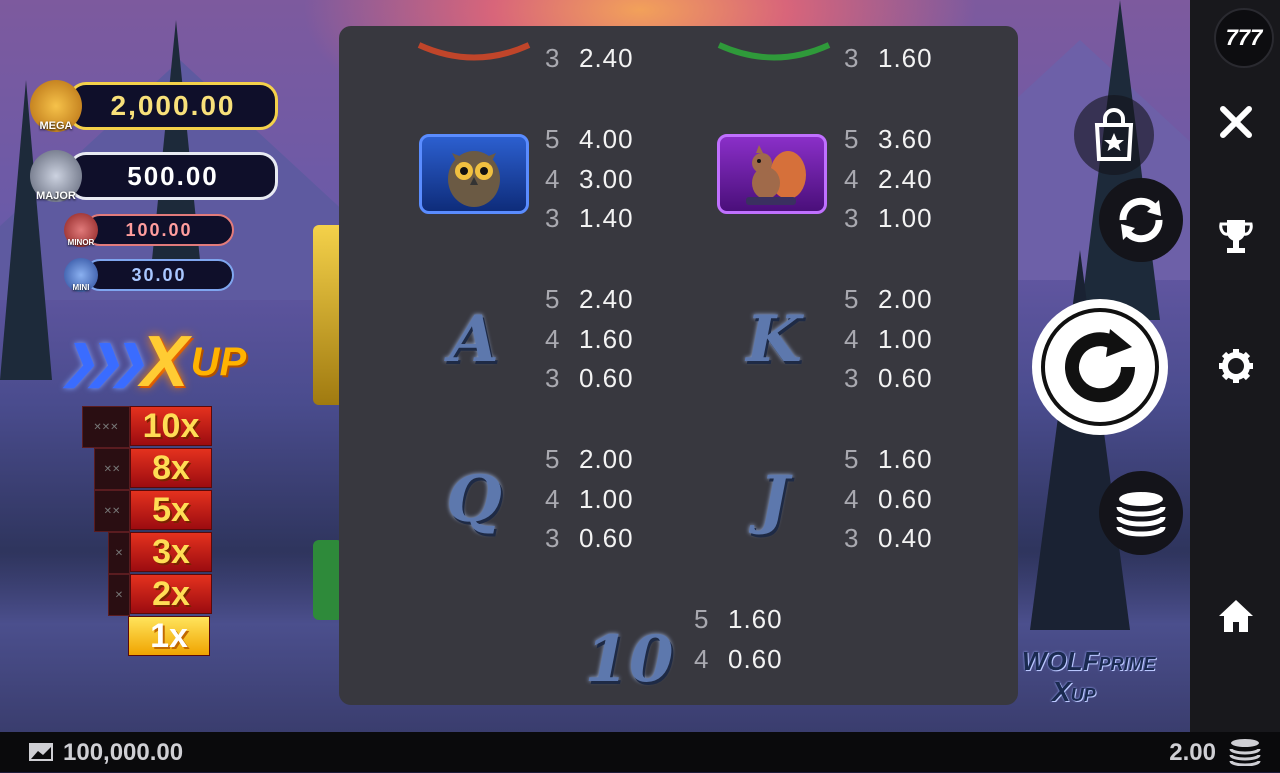  What do you see at coordinates (41, 752) in the screenshot?
I see `wallet-icon` at bounding box center [41, 752].